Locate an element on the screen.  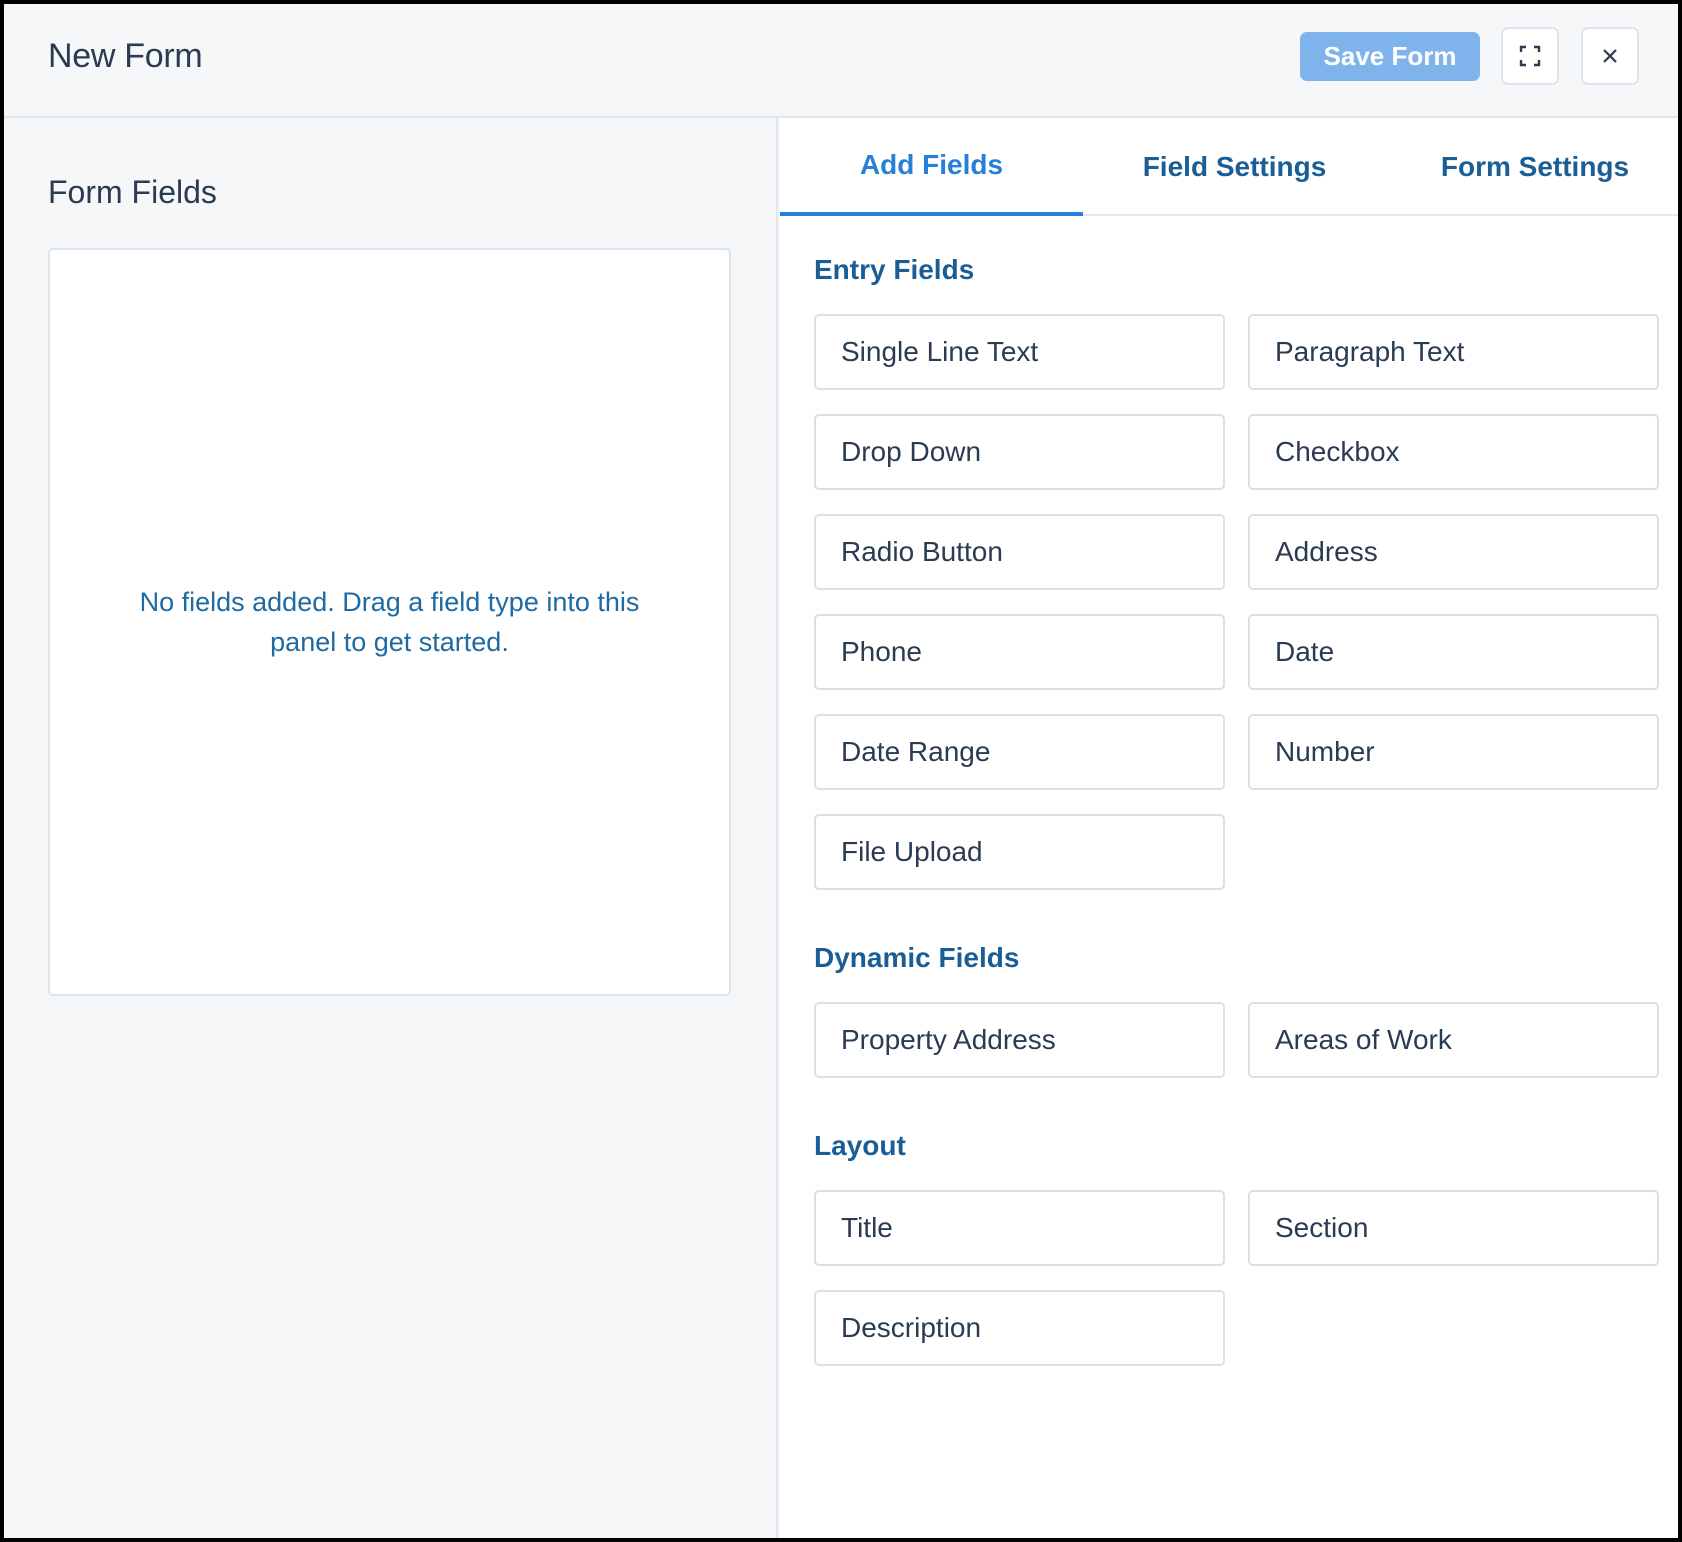
field-phone: Phone is located at coordinates (1019, 652).